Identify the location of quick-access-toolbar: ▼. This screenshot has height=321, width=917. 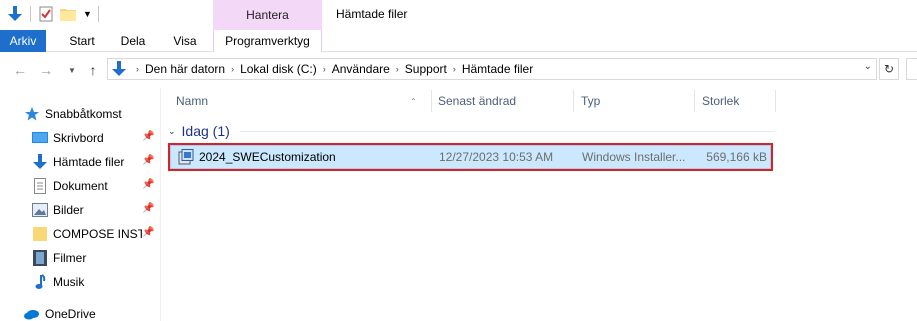
(52, 14).